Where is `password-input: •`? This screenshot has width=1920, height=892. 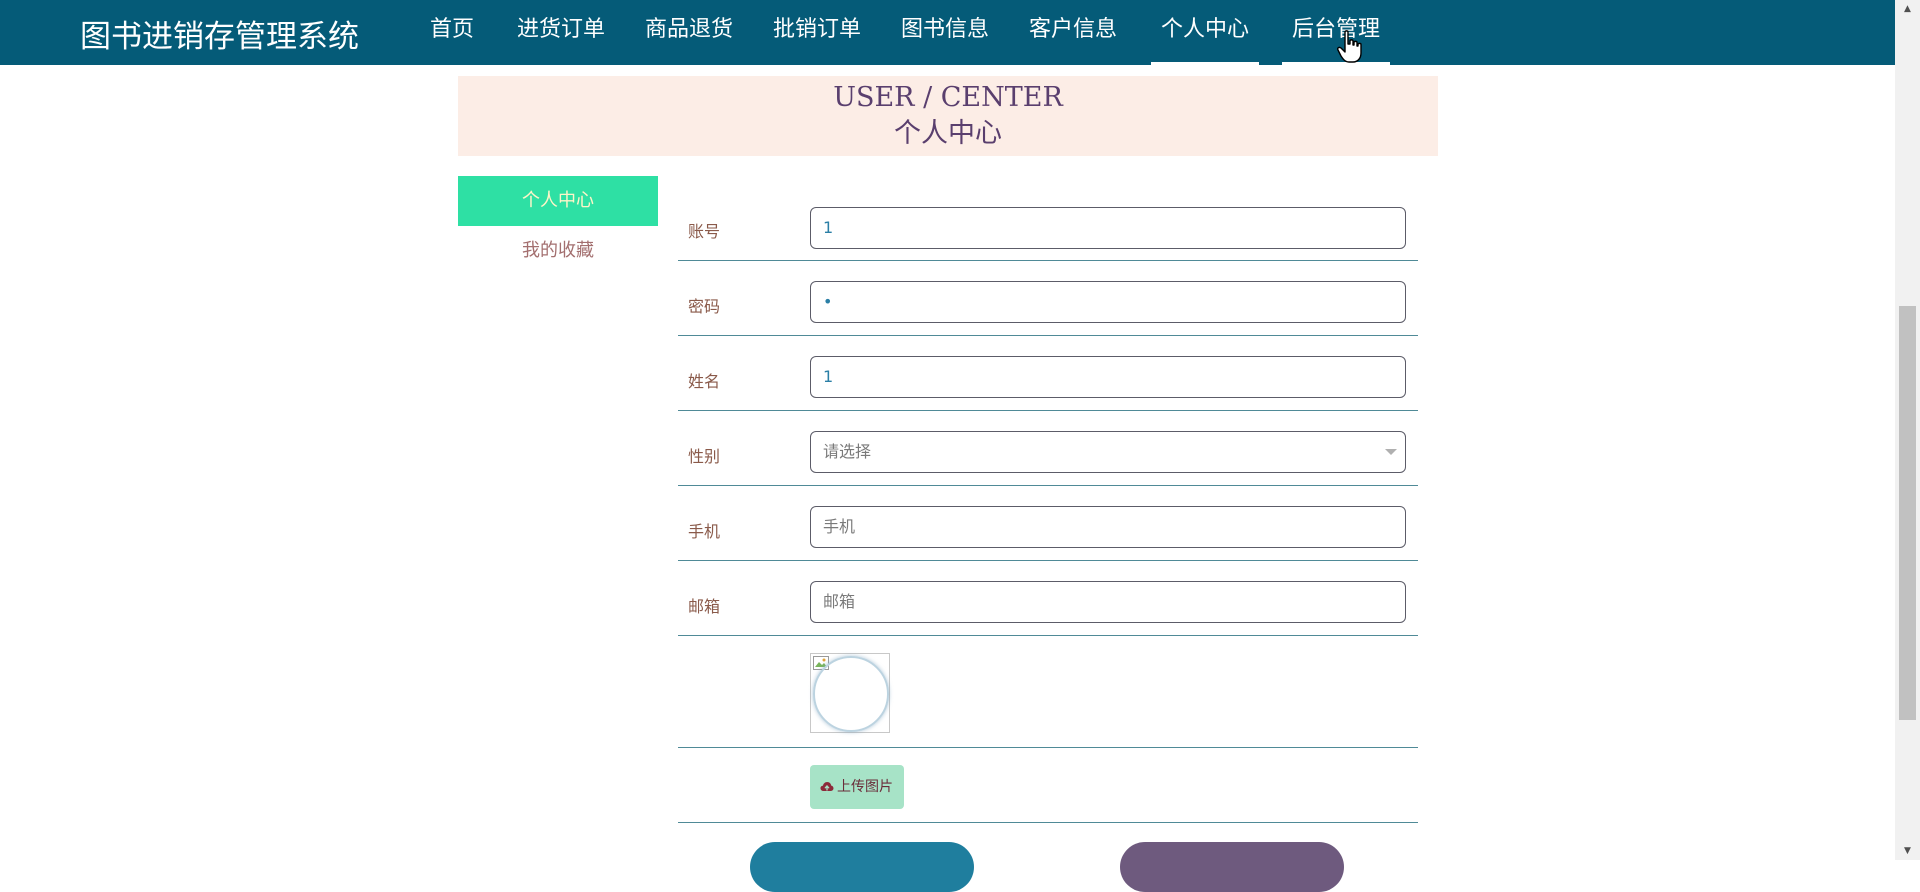 password-input: • is located at coordinates (1108, 302).